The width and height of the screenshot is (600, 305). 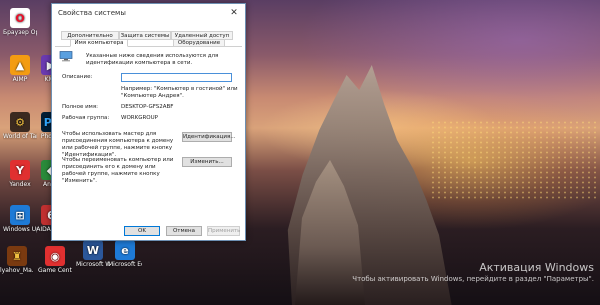 I want to click on full-name-label: Полное имя:, so click(x=80, y=107).